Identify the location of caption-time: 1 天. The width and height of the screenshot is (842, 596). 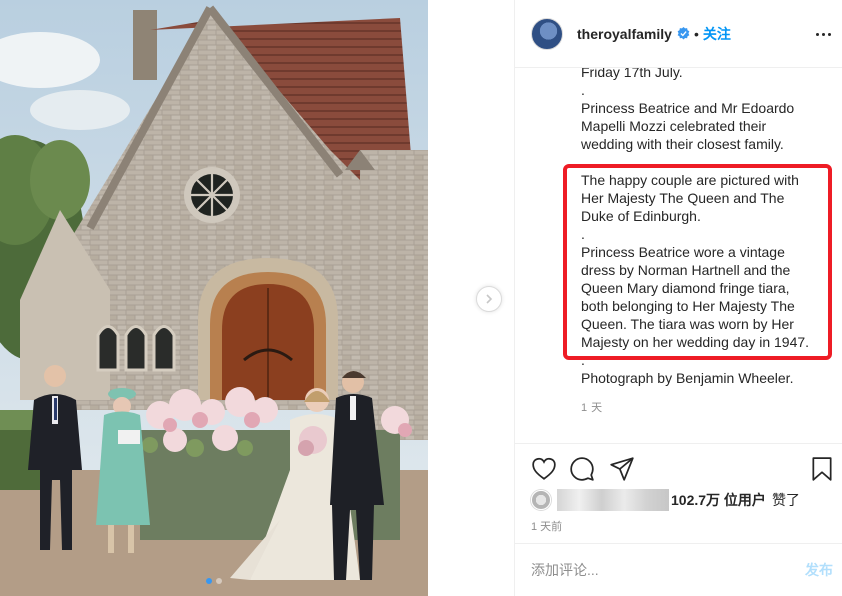
(592, 407).